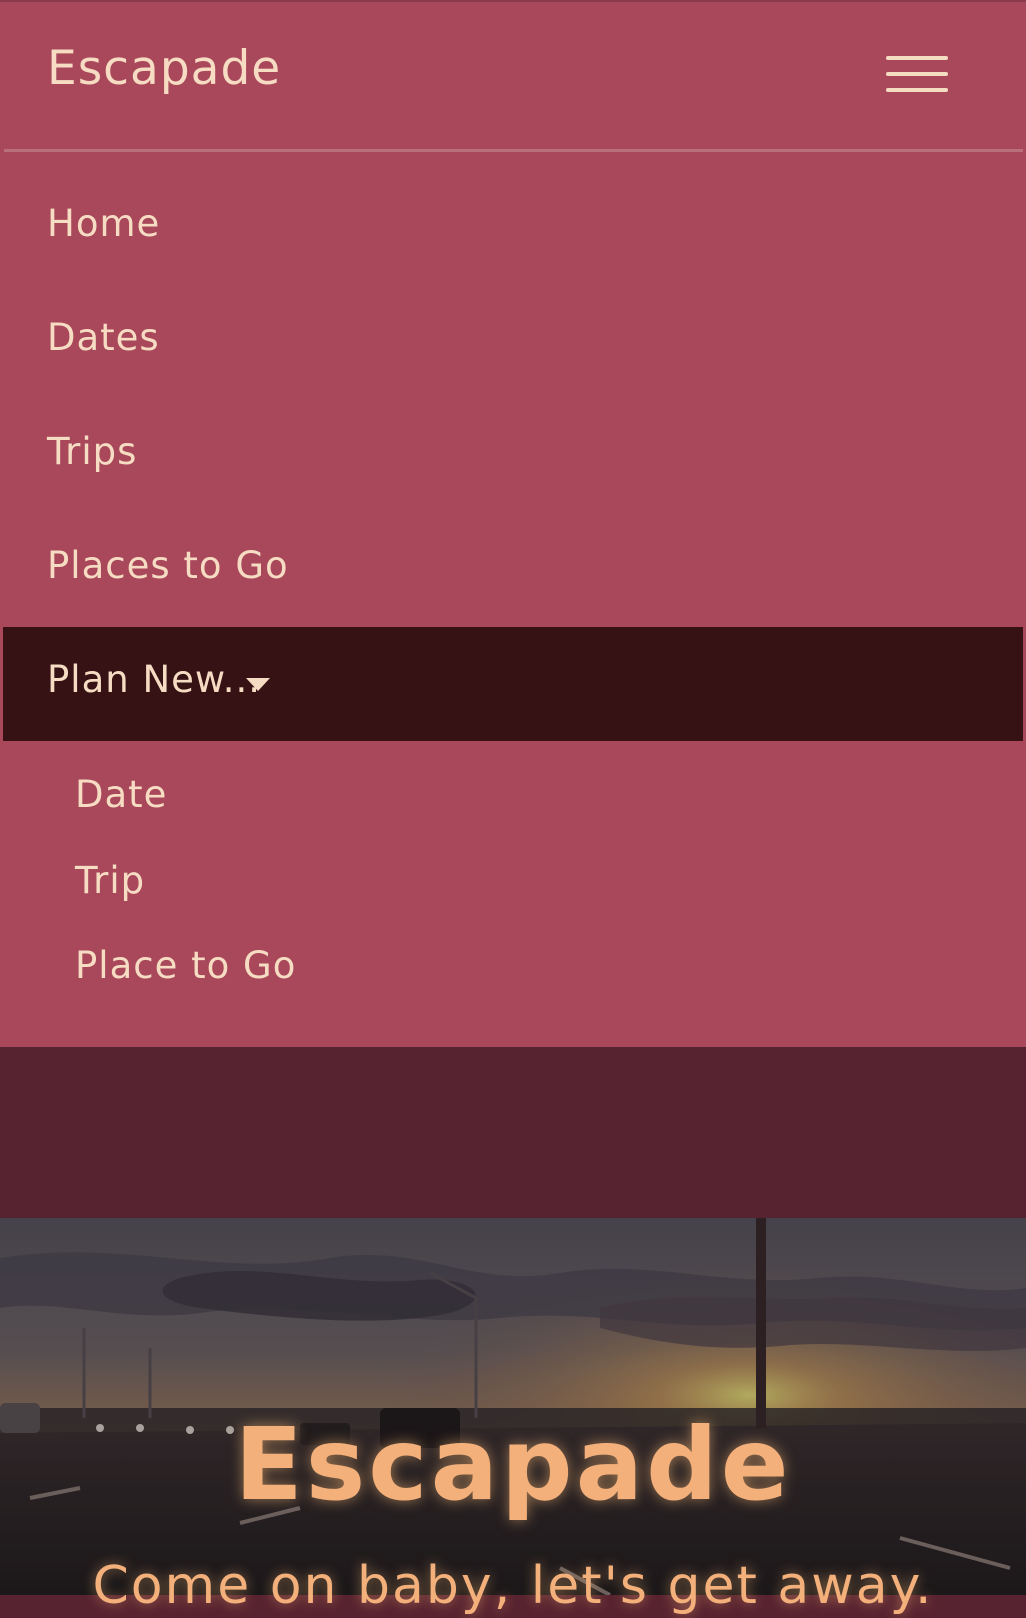 The width and height of the screenshot is (1026, 1618). What do you see at coordinates (917, 58) in the screenshot?
I see `hamburger-icon` at bounding box center [917, 58].